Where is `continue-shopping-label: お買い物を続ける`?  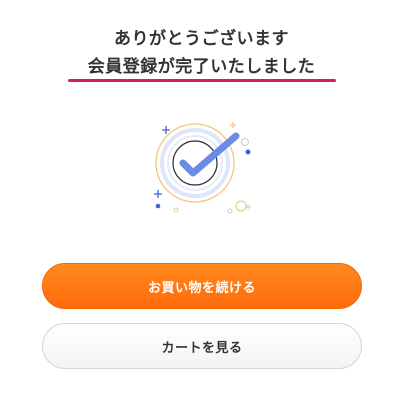
continue-shopping-label: お買い物を続ける is located at coordinates (201, 288).